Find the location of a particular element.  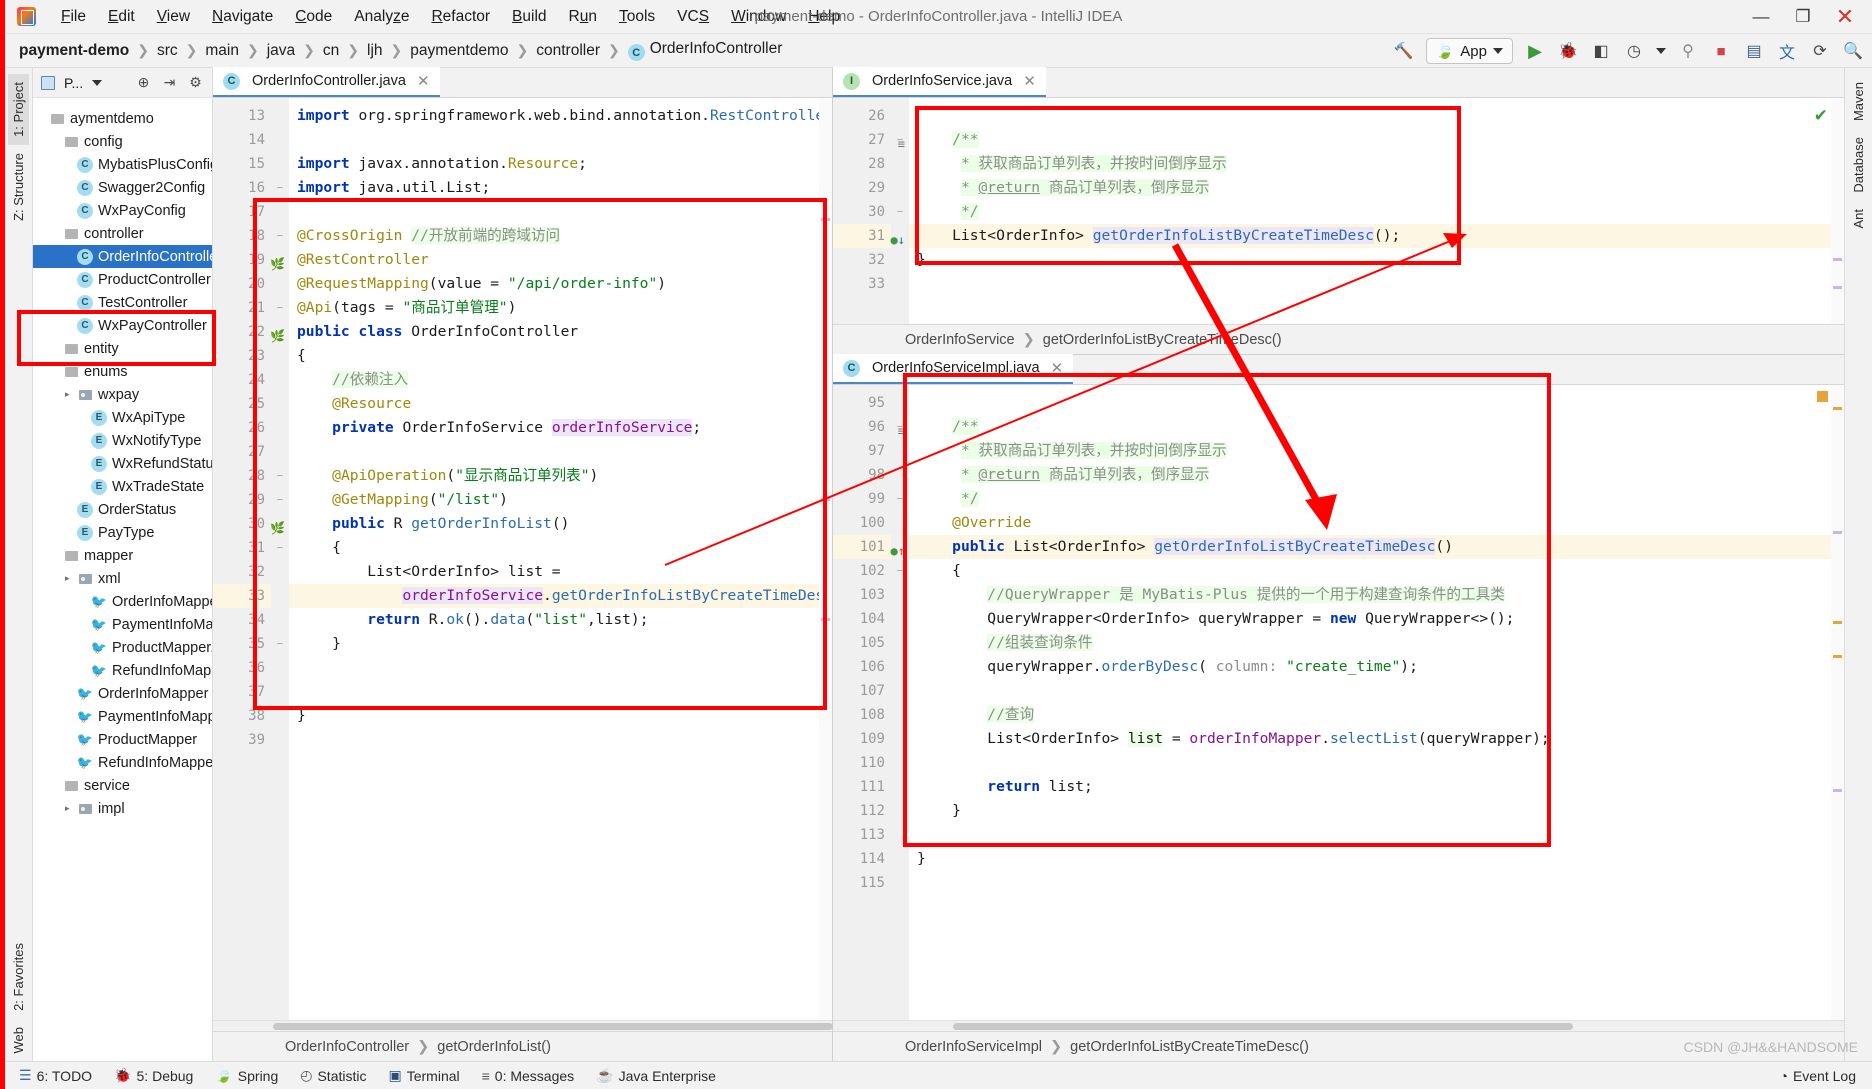

profiler-chevron-down-icon is located at coordinates (1661, 51).